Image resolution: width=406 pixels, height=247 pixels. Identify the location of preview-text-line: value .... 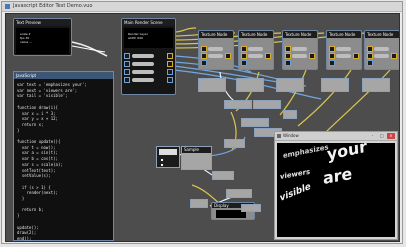
(26, 42).